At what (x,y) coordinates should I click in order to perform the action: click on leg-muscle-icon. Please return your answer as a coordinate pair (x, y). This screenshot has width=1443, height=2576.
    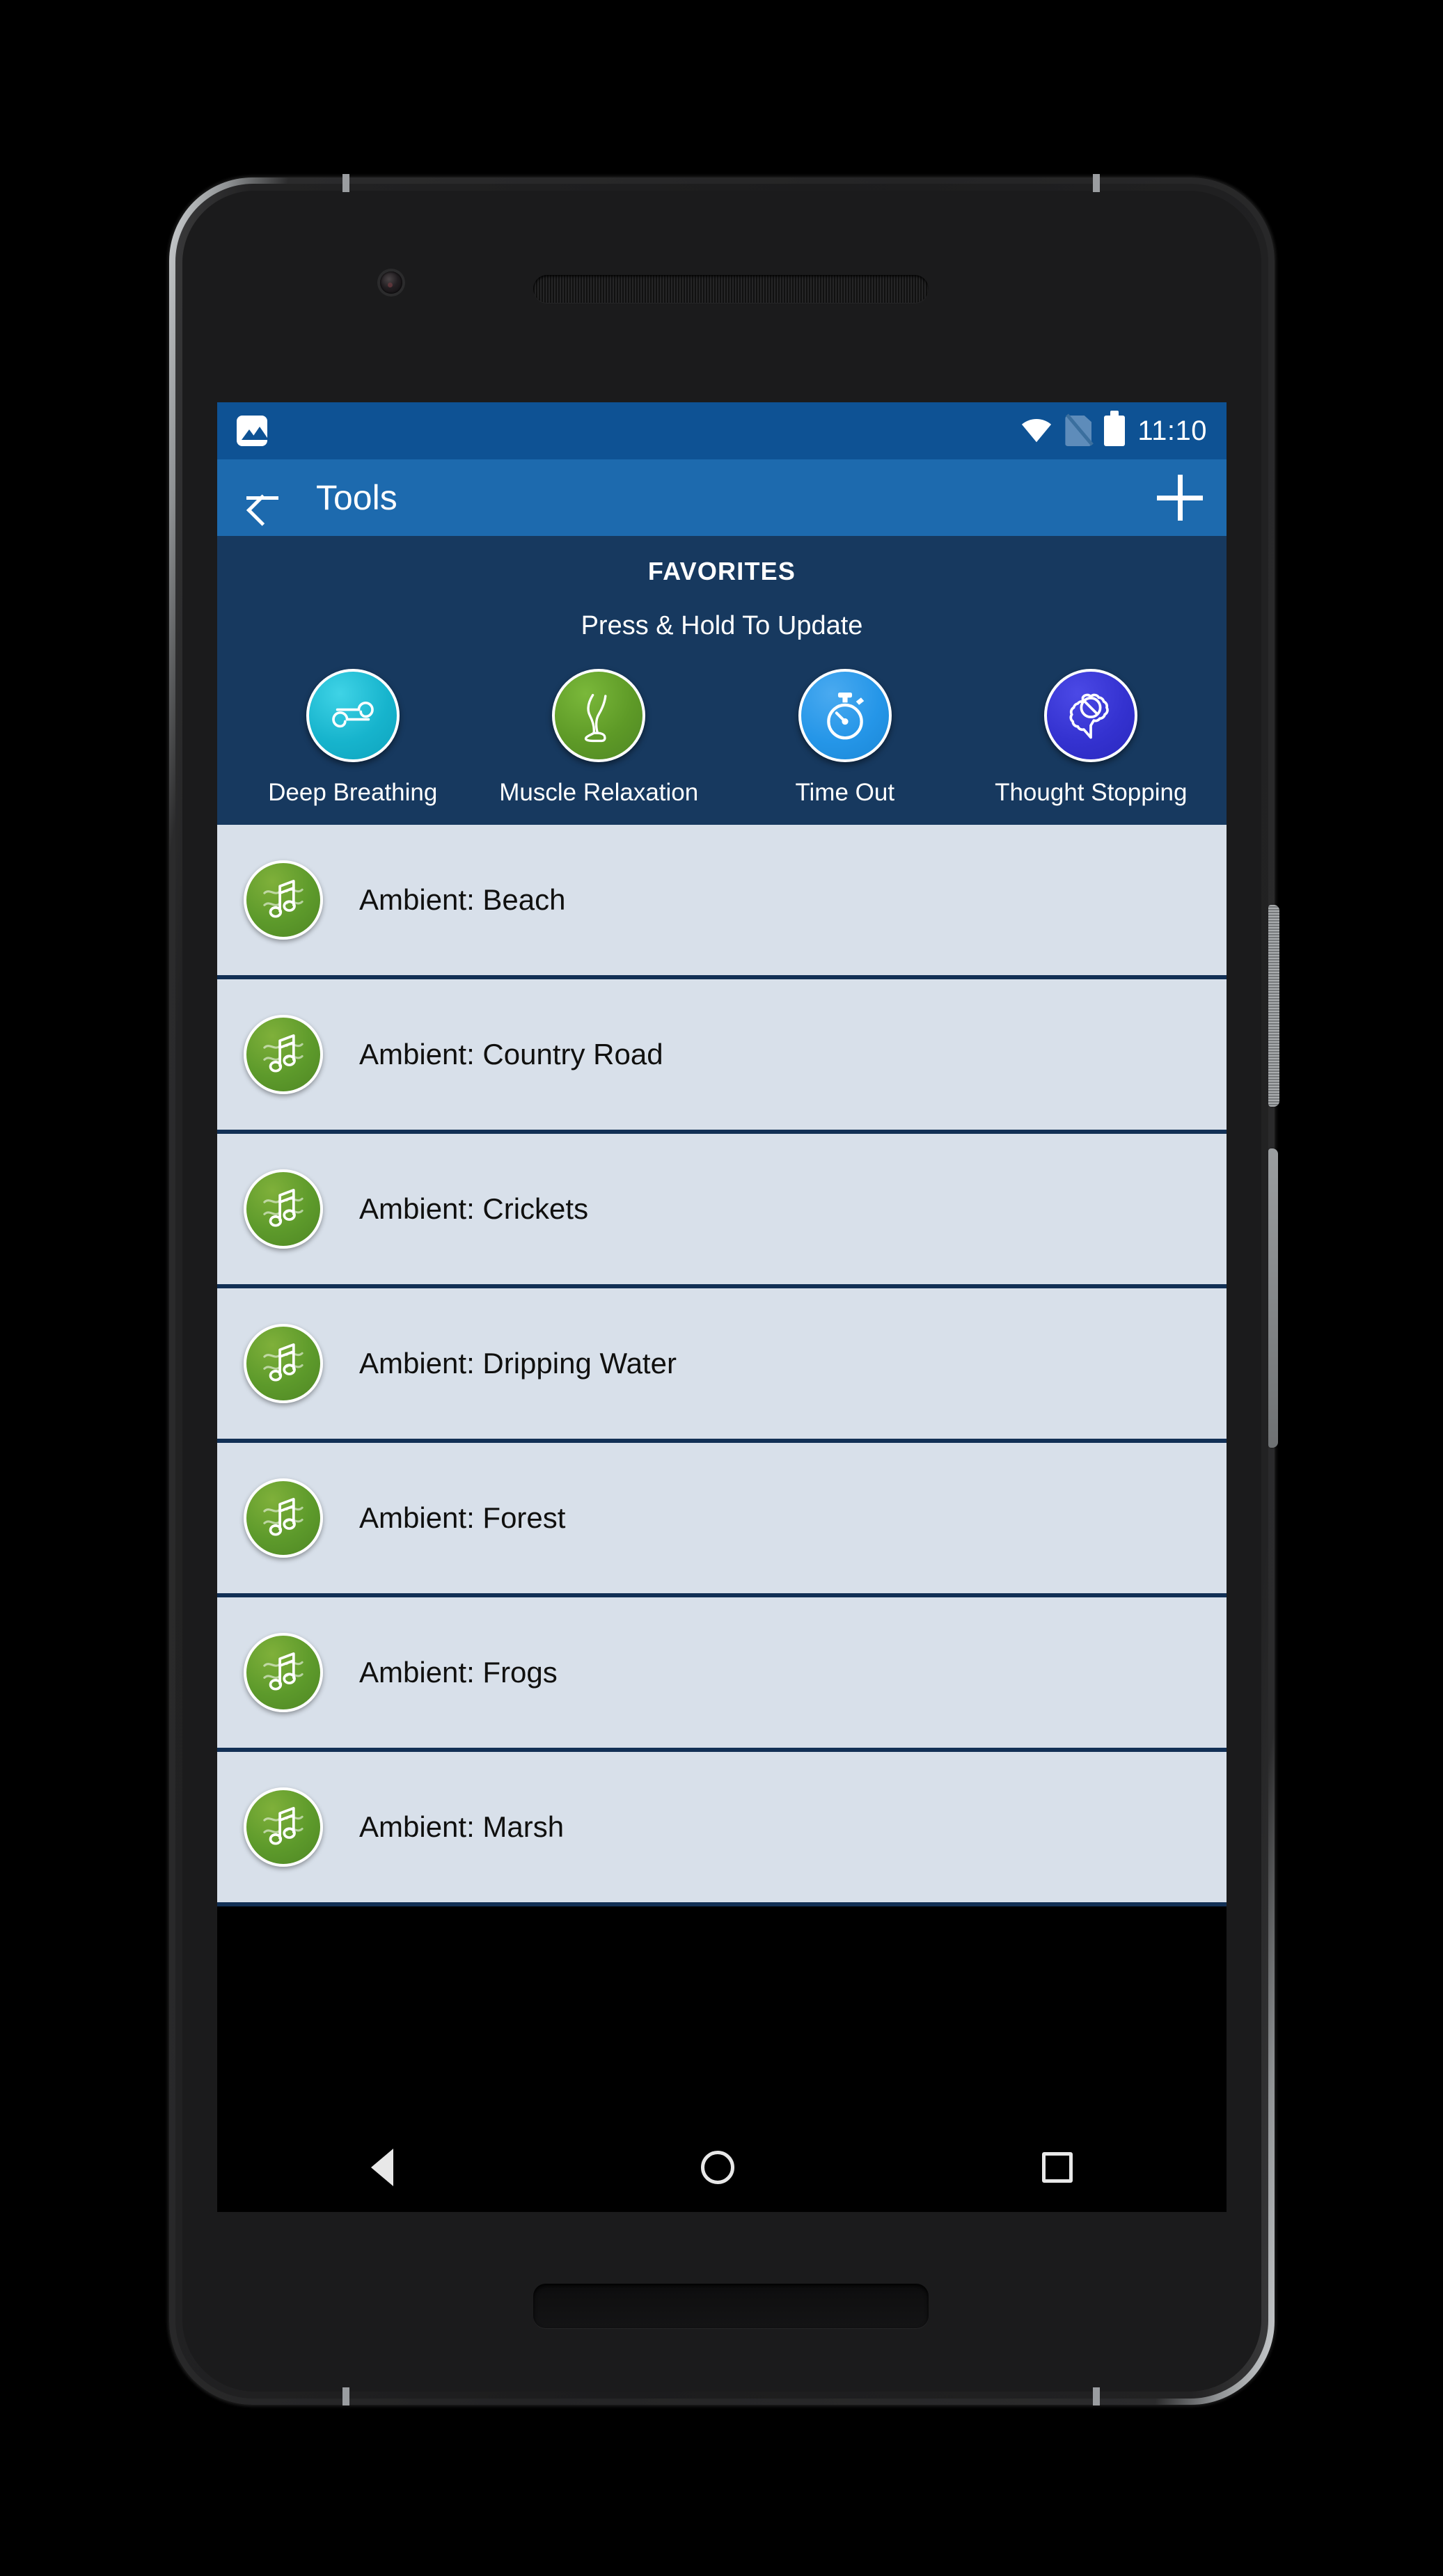
    Looking at the image, I should click on (596, 718).